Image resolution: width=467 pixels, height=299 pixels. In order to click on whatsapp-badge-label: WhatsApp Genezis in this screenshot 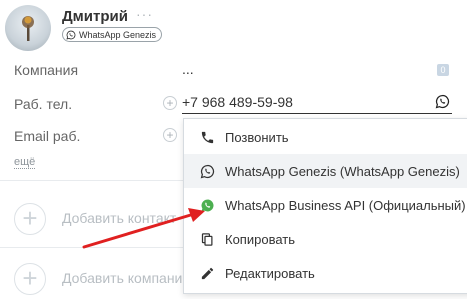, I will do `click(118, 34)`.